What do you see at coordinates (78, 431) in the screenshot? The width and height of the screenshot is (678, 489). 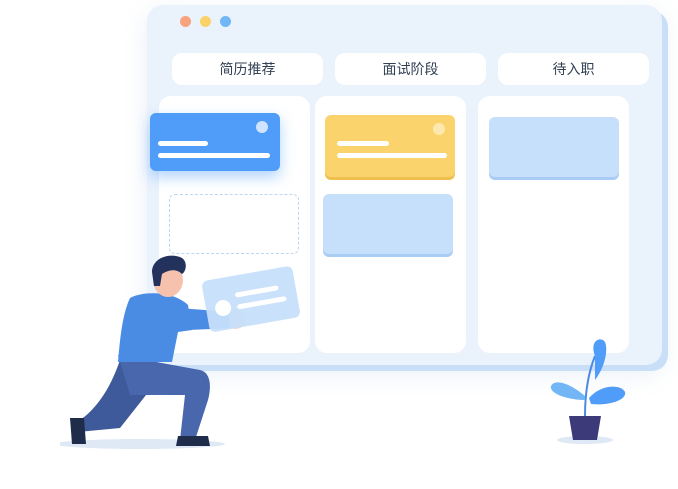 I see `back-shoe` at bounding box center [78, 431].